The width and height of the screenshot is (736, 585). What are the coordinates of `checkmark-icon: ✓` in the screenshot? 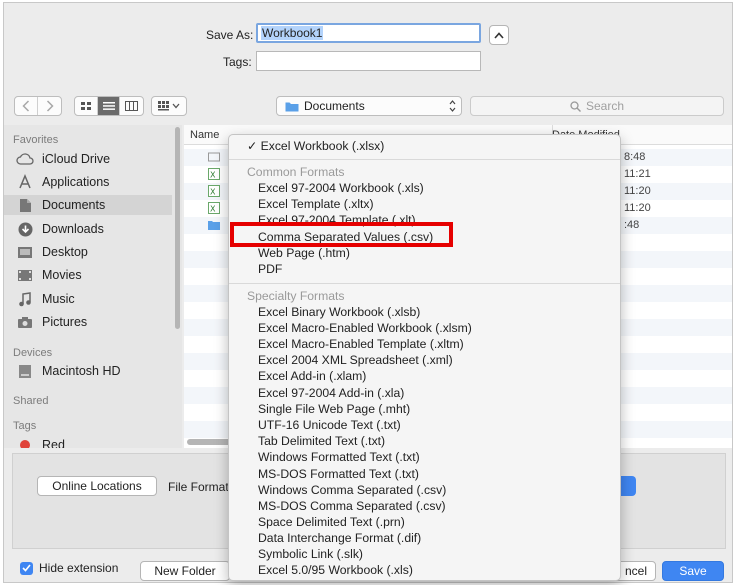 It's located at (254, 146).